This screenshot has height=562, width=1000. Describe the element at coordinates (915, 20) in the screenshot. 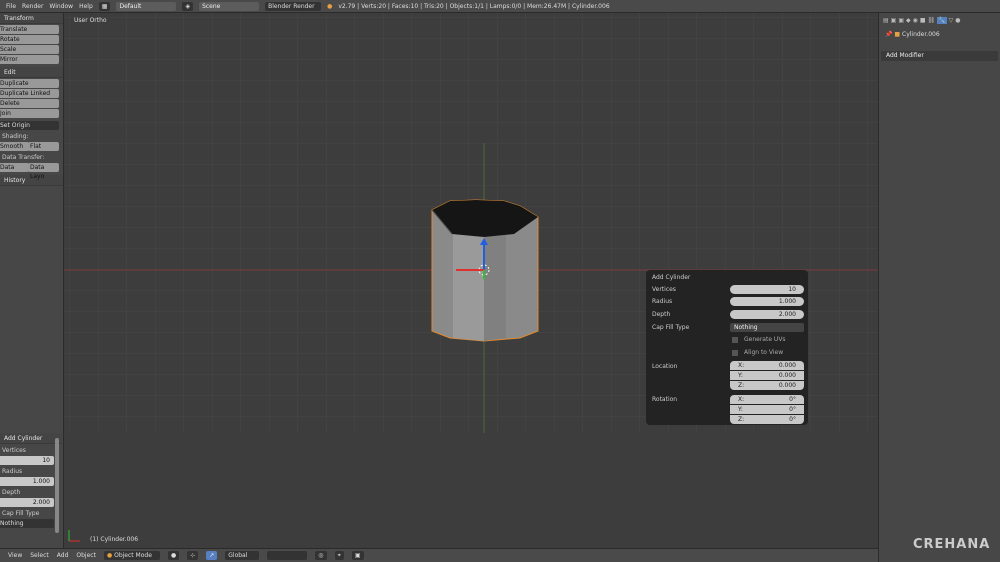

I see `world-tab-icon: ◉` at that location.